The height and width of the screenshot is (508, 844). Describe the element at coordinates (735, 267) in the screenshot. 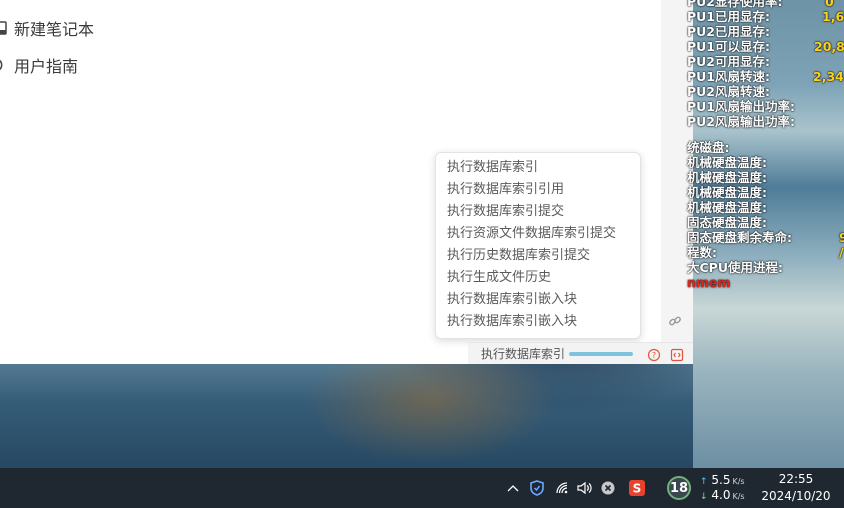

I see `hw-row: 大CPU使用进程:` at that location.